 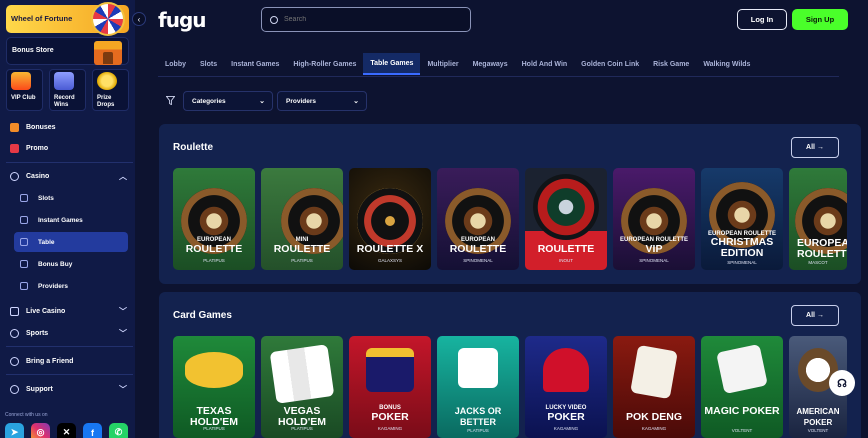 I want to click on game-provider: SPINOMENAL, so click(x=478, y=260).